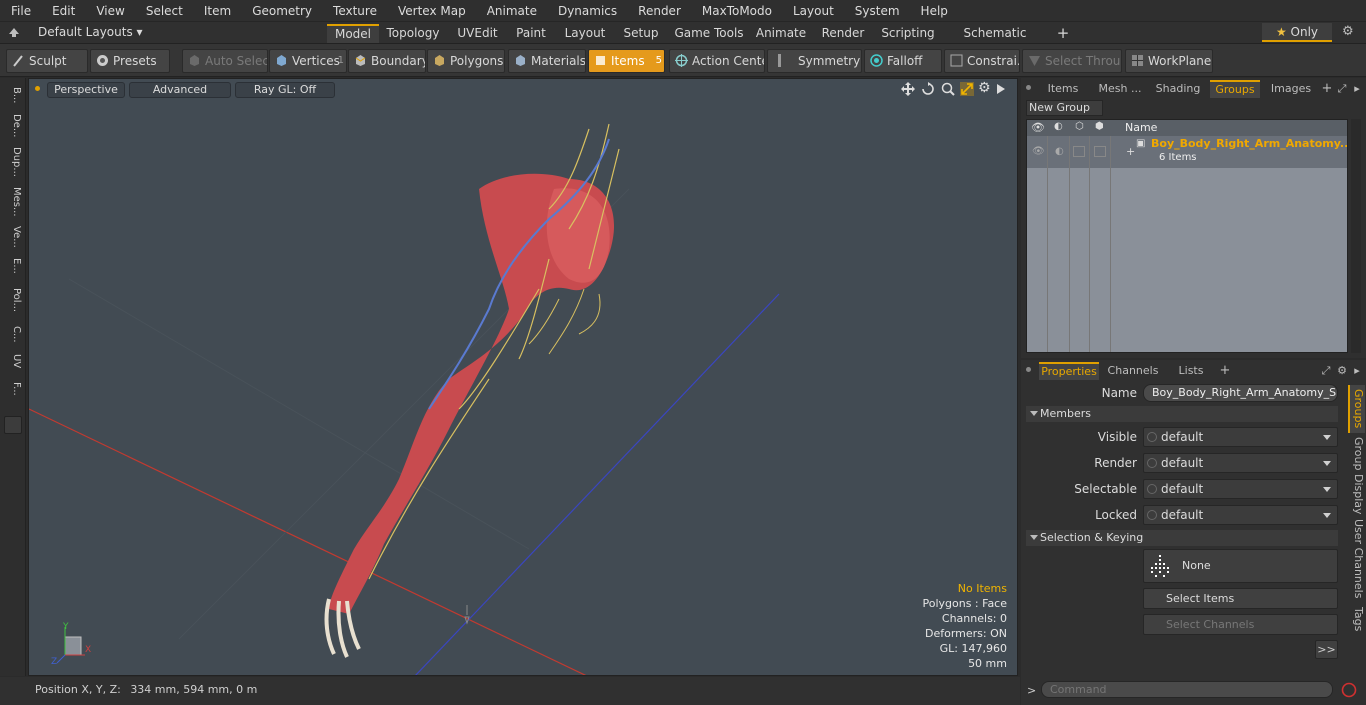 Image resolution: width=1366 pixels, height=705 pixels. I want to click on workplane-button: WorkPlane, so click(1169, 61).